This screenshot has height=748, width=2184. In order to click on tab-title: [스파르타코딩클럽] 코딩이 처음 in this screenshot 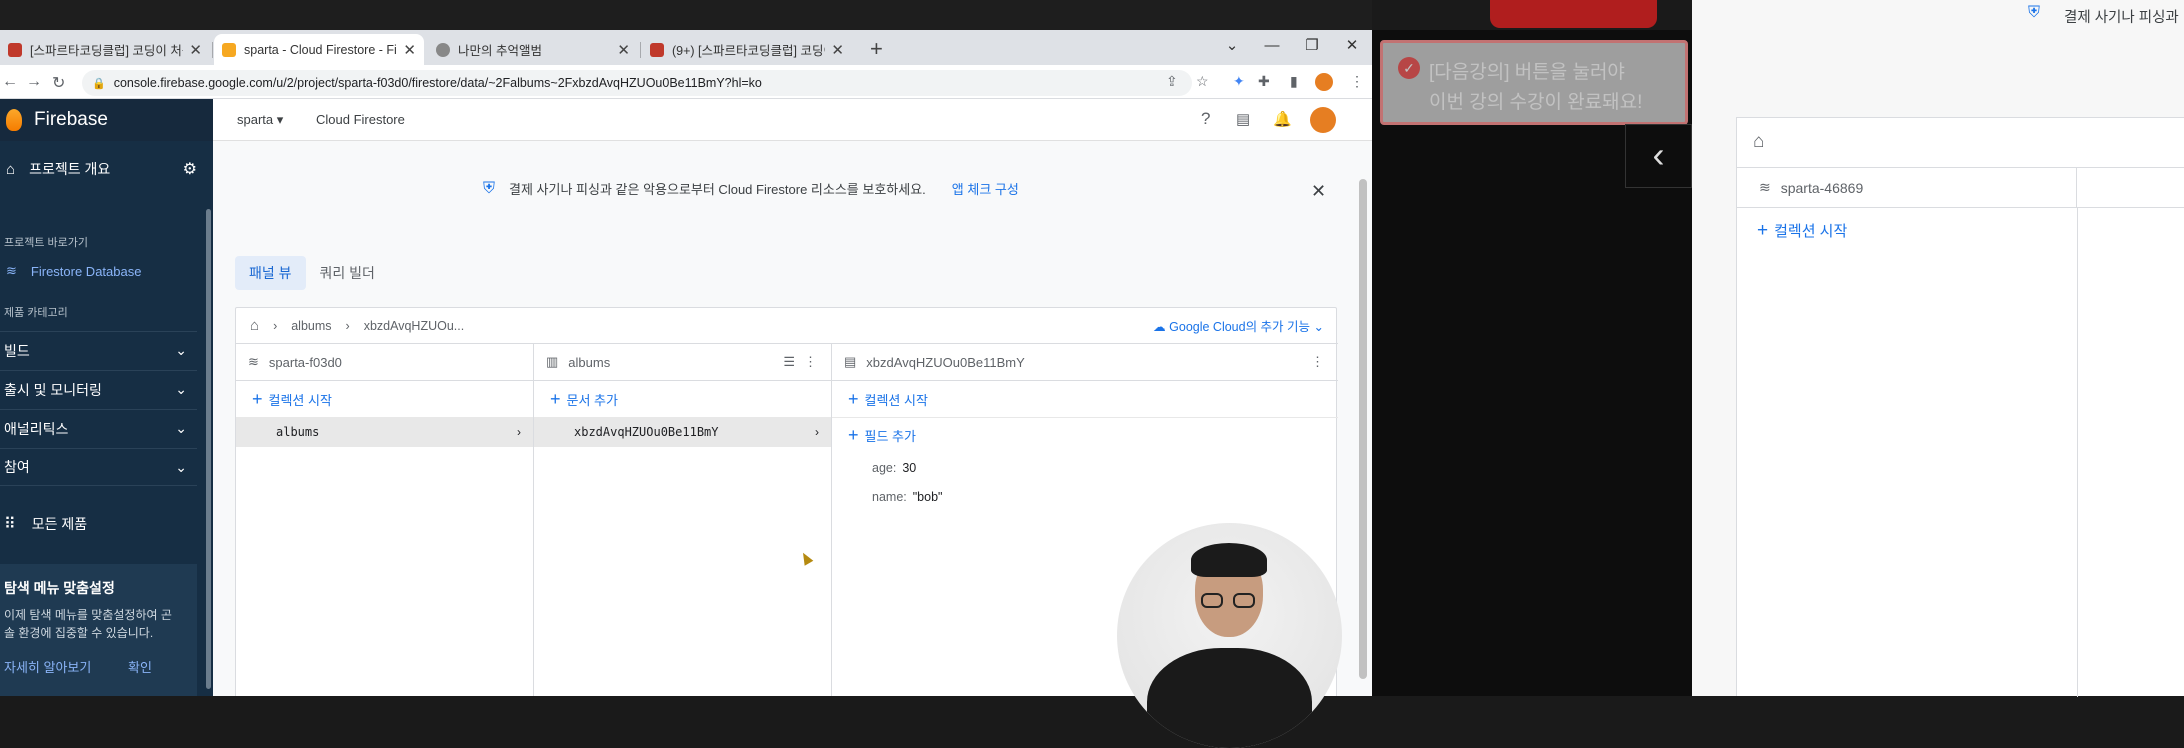, I will do `click(107, 51)`.